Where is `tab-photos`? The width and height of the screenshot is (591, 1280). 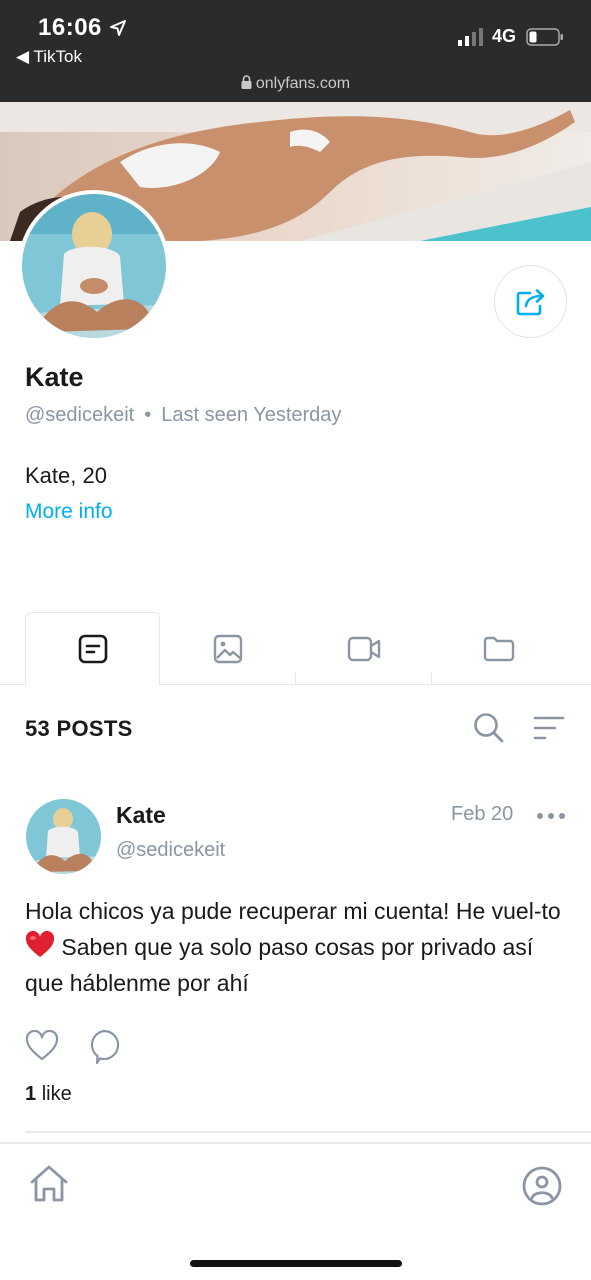 tab-photos is located at coordinates (227, 648).